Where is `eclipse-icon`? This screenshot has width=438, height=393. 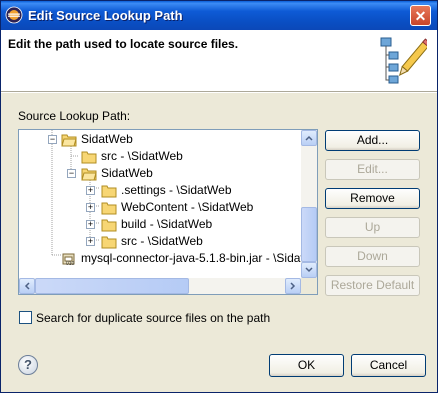
eclipse-icon is located at coordinates (14, 15).